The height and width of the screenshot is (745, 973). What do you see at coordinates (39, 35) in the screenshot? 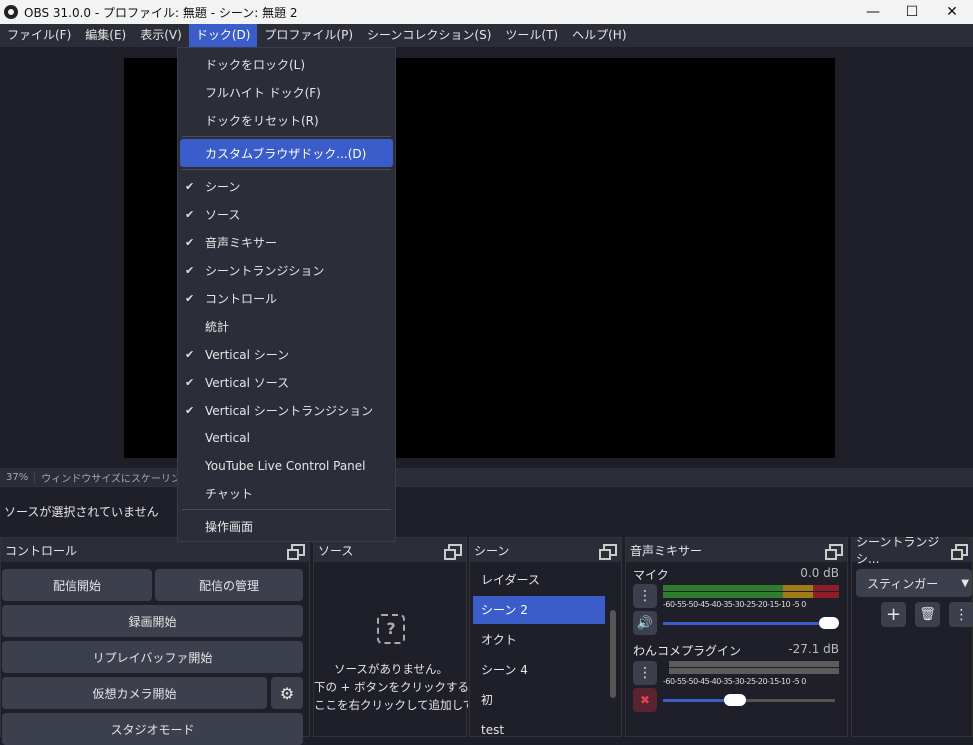
I see `menu-file: ファイル(F)` at bounding box center [39, 35].